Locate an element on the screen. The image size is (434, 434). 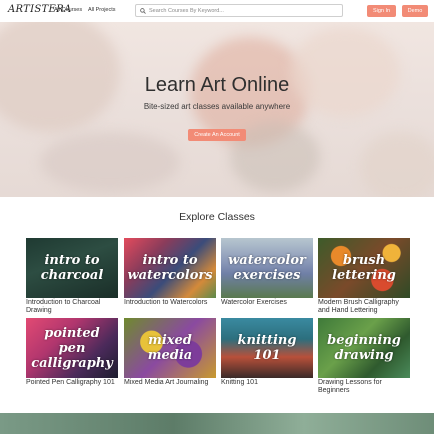
course-title: Knitting 101 is located at coordinates (267, 383).